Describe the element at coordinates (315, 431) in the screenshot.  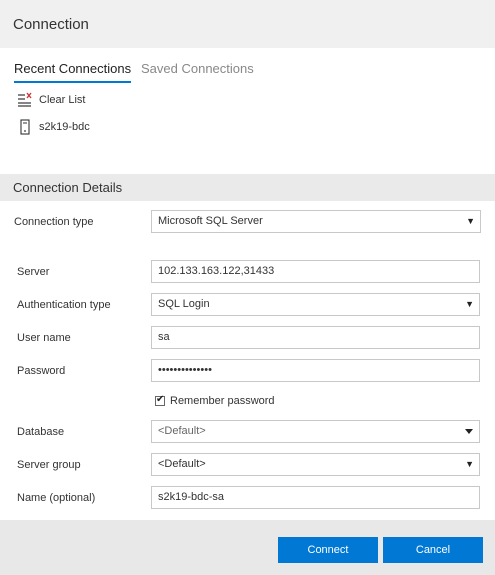
I see `database-select: <Default>` at that location.